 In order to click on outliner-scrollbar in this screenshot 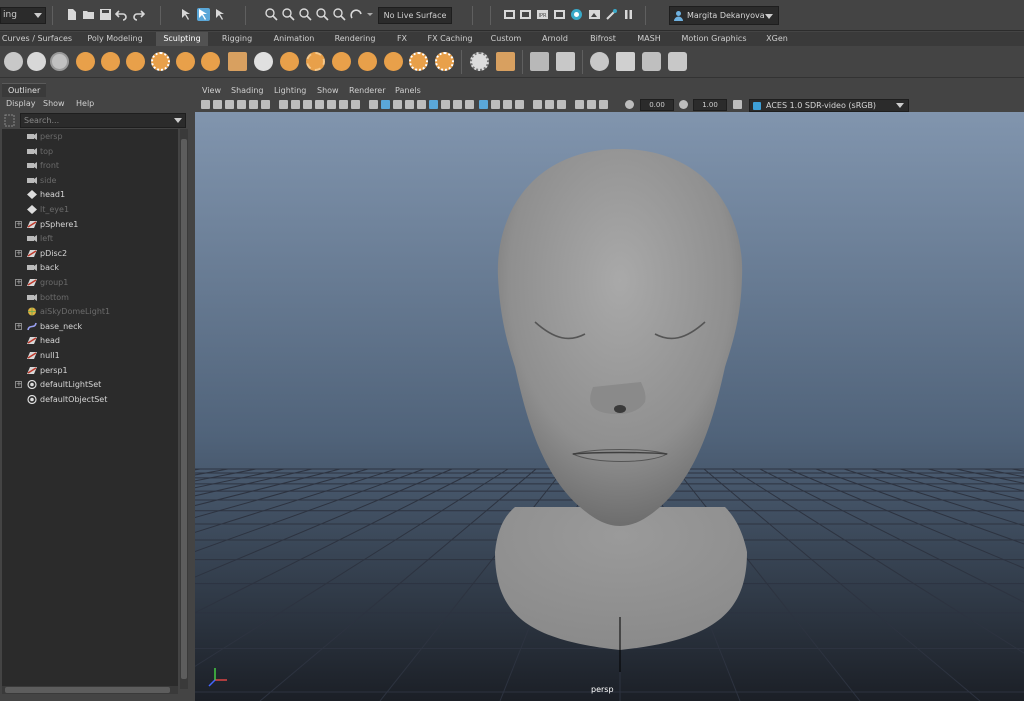, I will do `click(184, 409)`.